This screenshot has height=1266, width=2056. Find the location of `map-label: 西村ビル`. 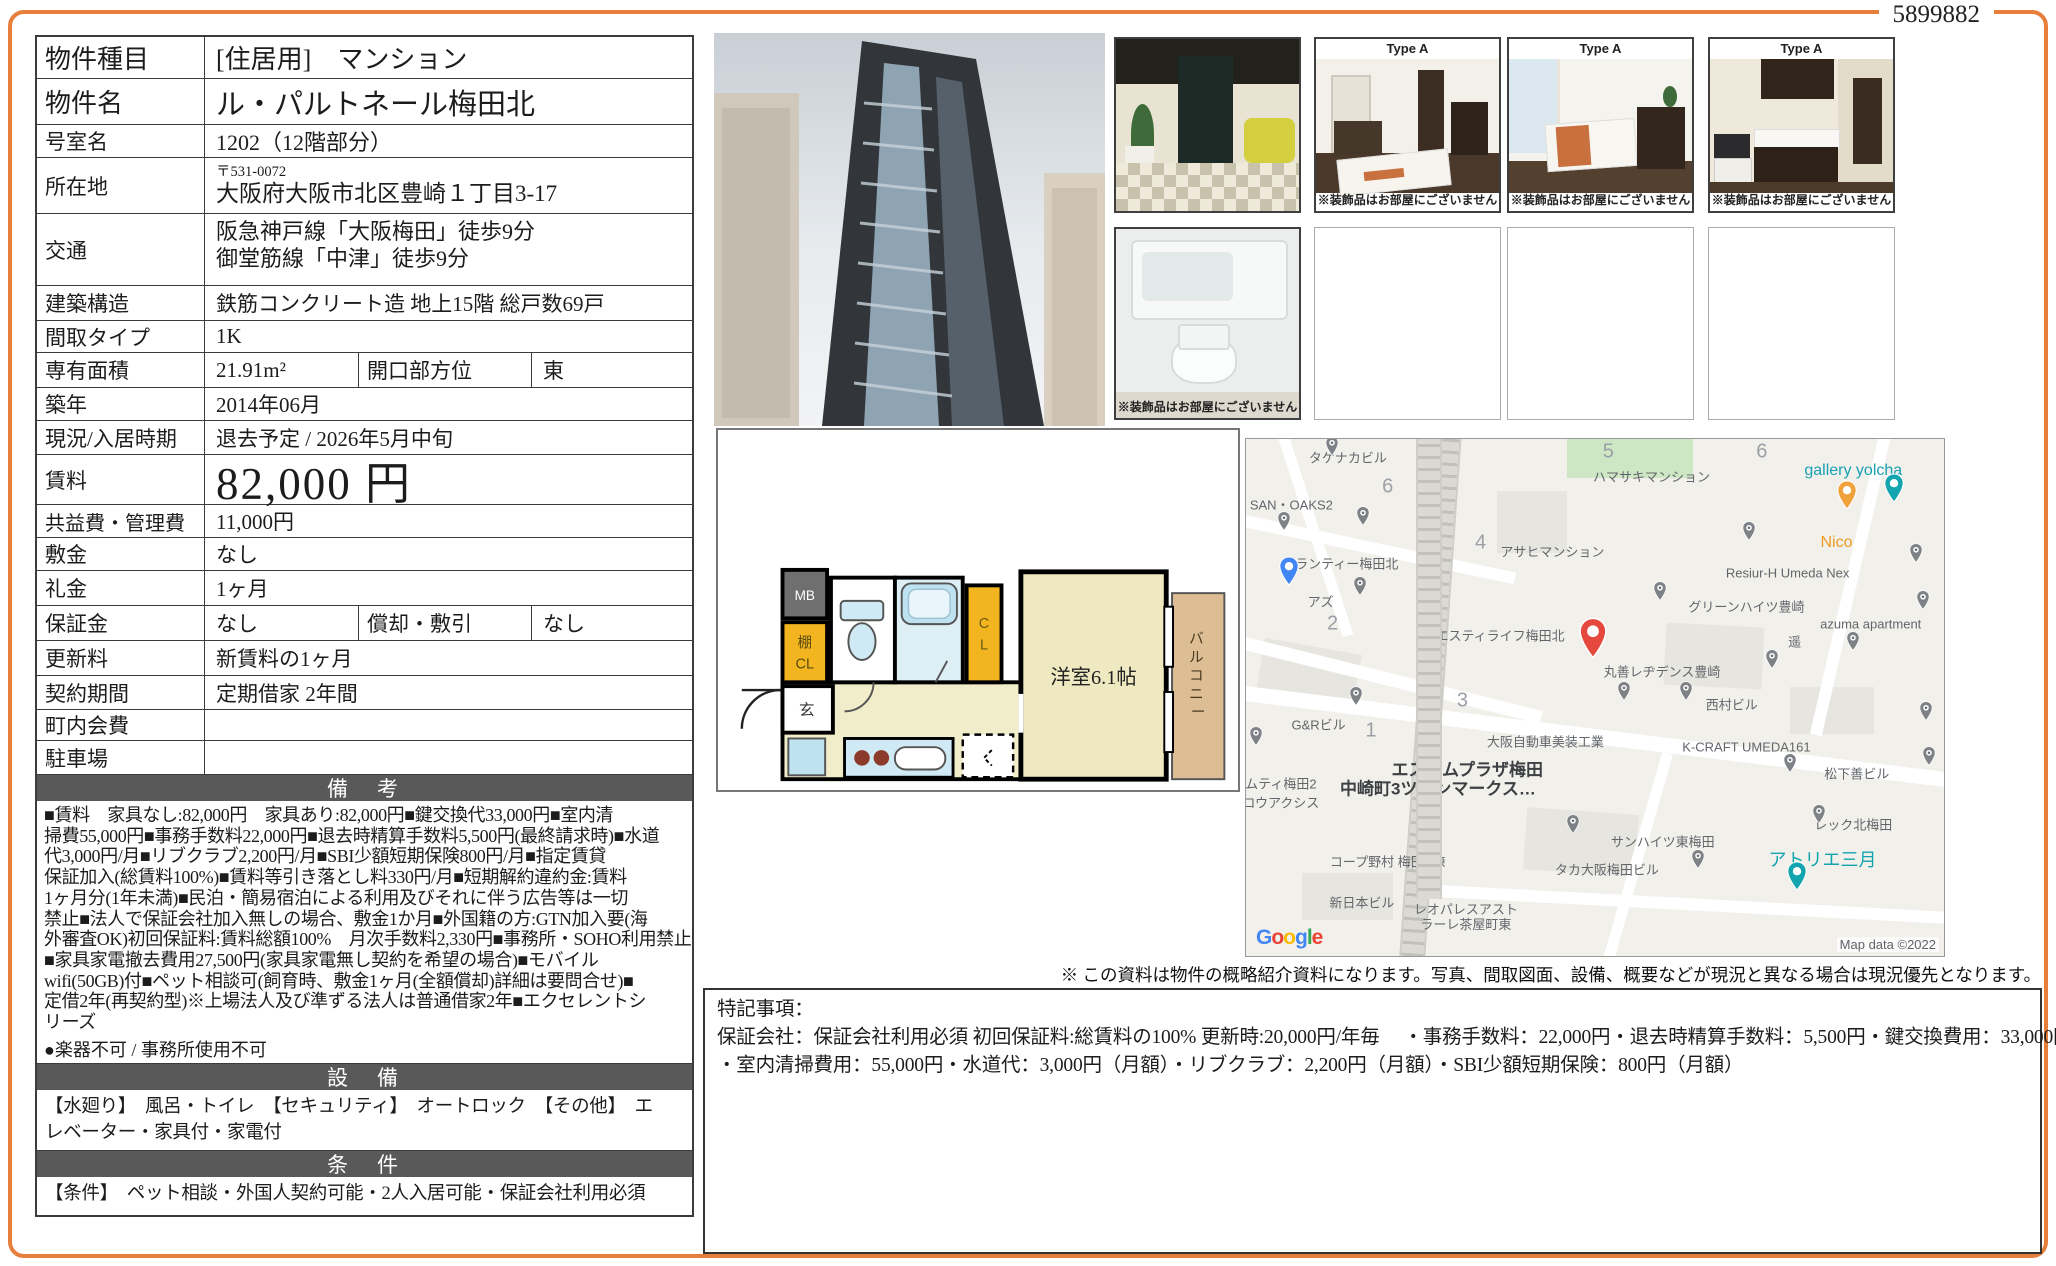

map-label: 西村ビル is located at coordinates (1731, 705).